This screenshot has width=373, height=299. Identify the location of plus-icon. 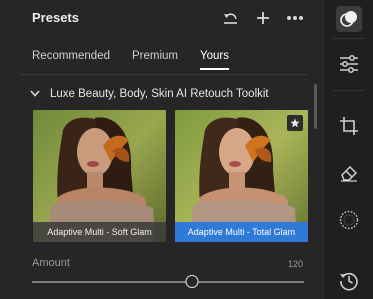
(263, 18).